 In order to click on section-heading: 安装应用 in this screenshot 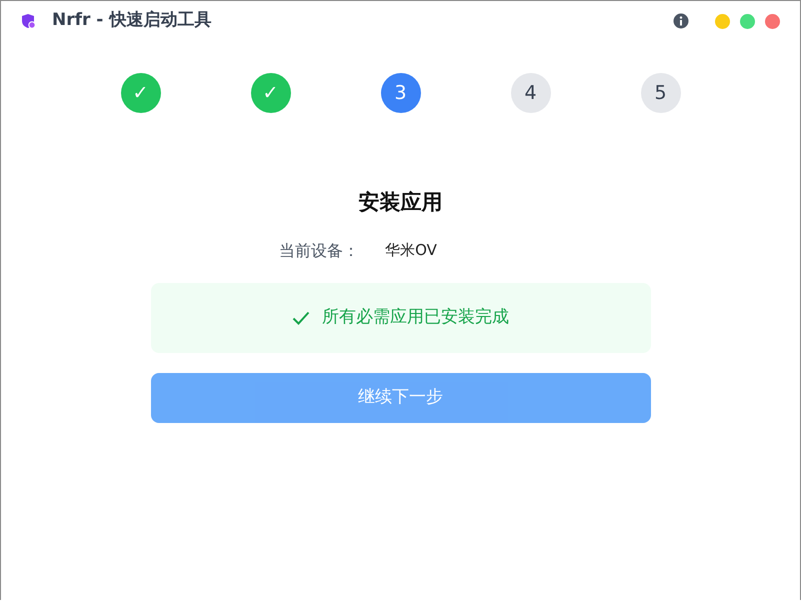, I will do `click(400, 202)`.